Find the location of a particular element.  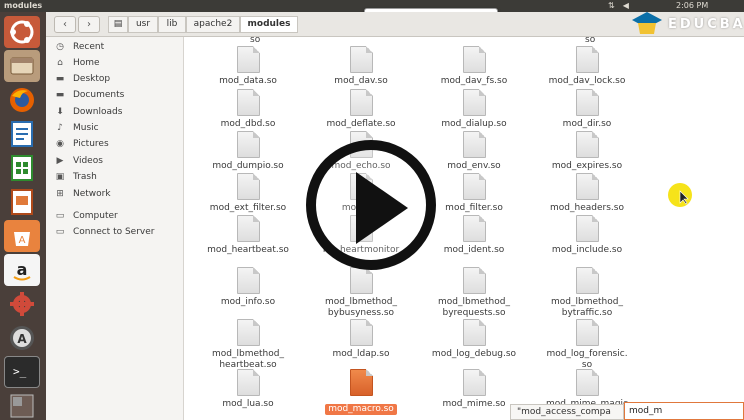

file-name: mod_ldap.so is located at coordinates (361, 354).